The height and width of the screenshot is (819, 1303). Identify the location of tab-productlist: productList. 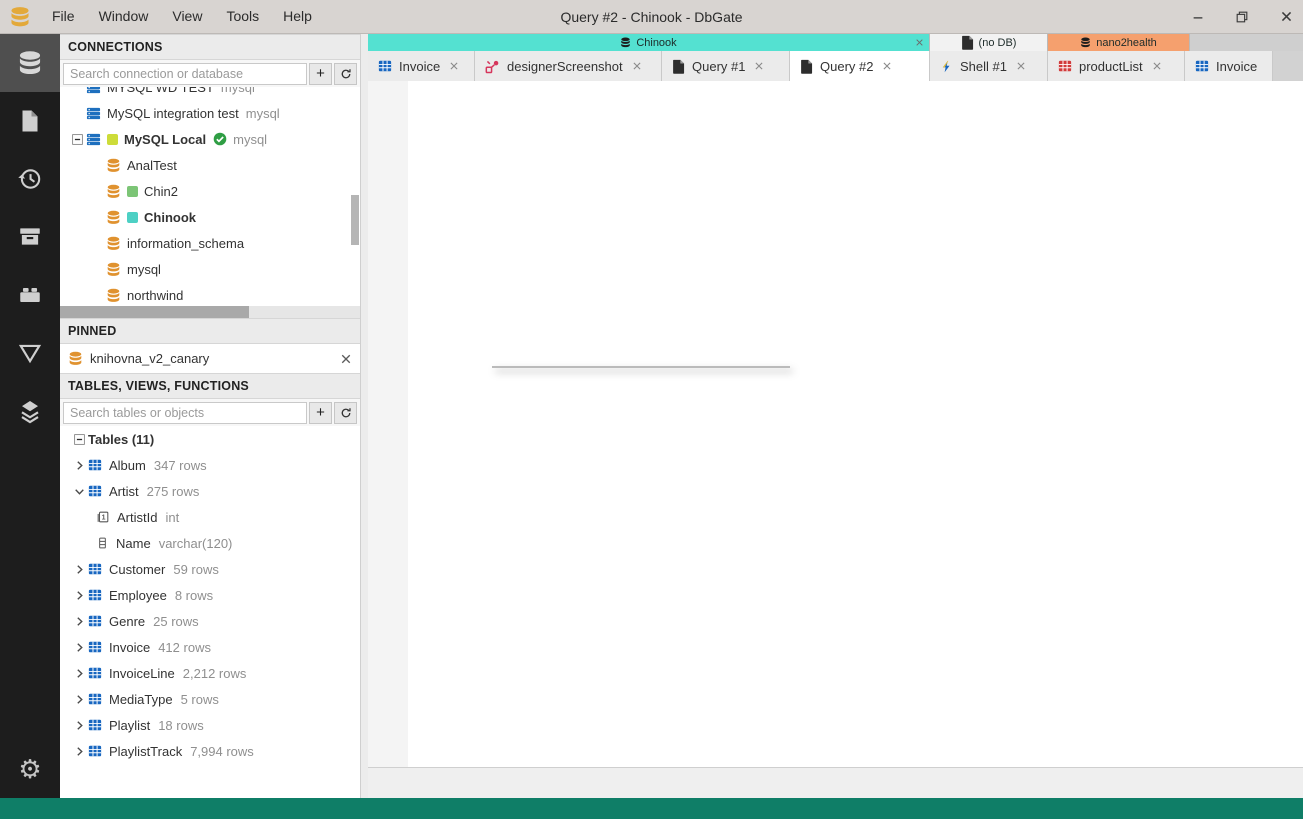
(1116, 66).